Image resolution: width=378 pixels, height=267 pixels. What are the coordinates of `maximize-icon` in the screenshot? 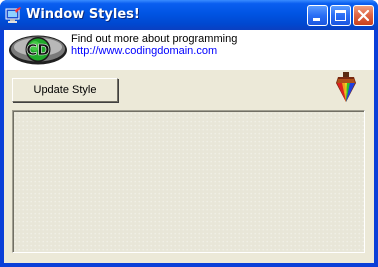 It's located at (340, 15).